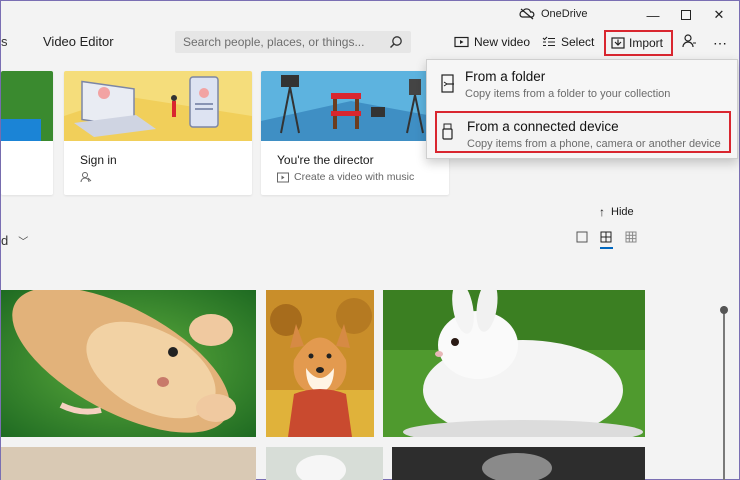 This screenshot has width=740, height=480. I want to click on folder-import-icon, so click(447, 83).